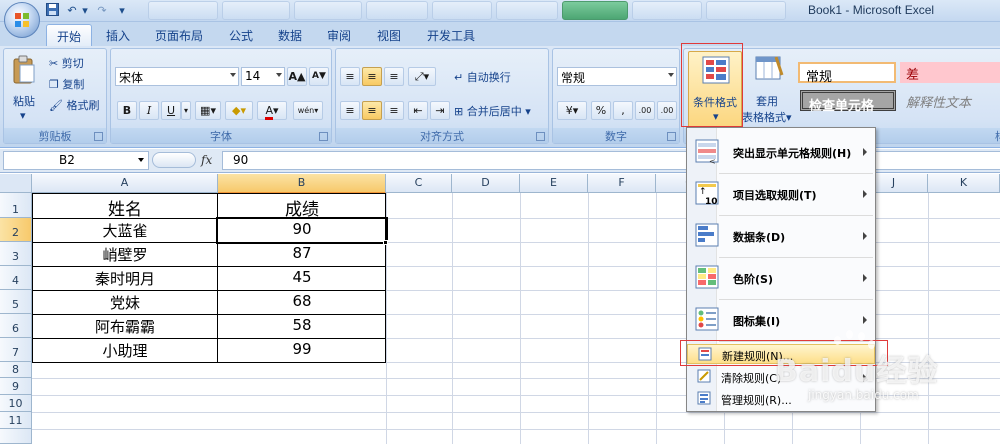 The width and height of the screenshot is (1000, 444). What do you see at coordinates (85, 10) in the screenshot?
I see `undo-dropdown-icon: ▾` at bounding box center [85, 10].